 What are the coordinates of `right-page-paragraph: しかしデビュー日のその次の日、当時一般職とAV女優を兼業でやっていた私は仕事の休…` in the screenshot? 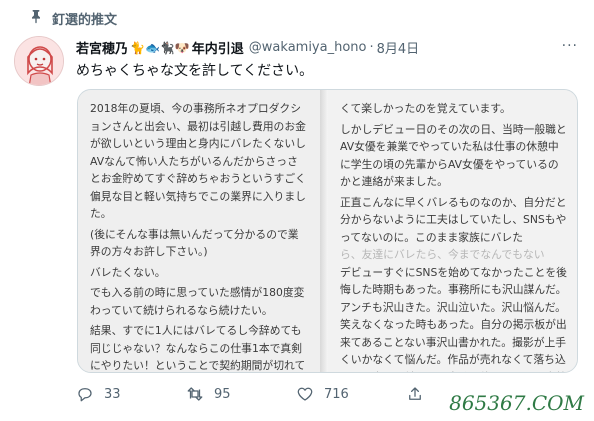 It's located at (453, 155).